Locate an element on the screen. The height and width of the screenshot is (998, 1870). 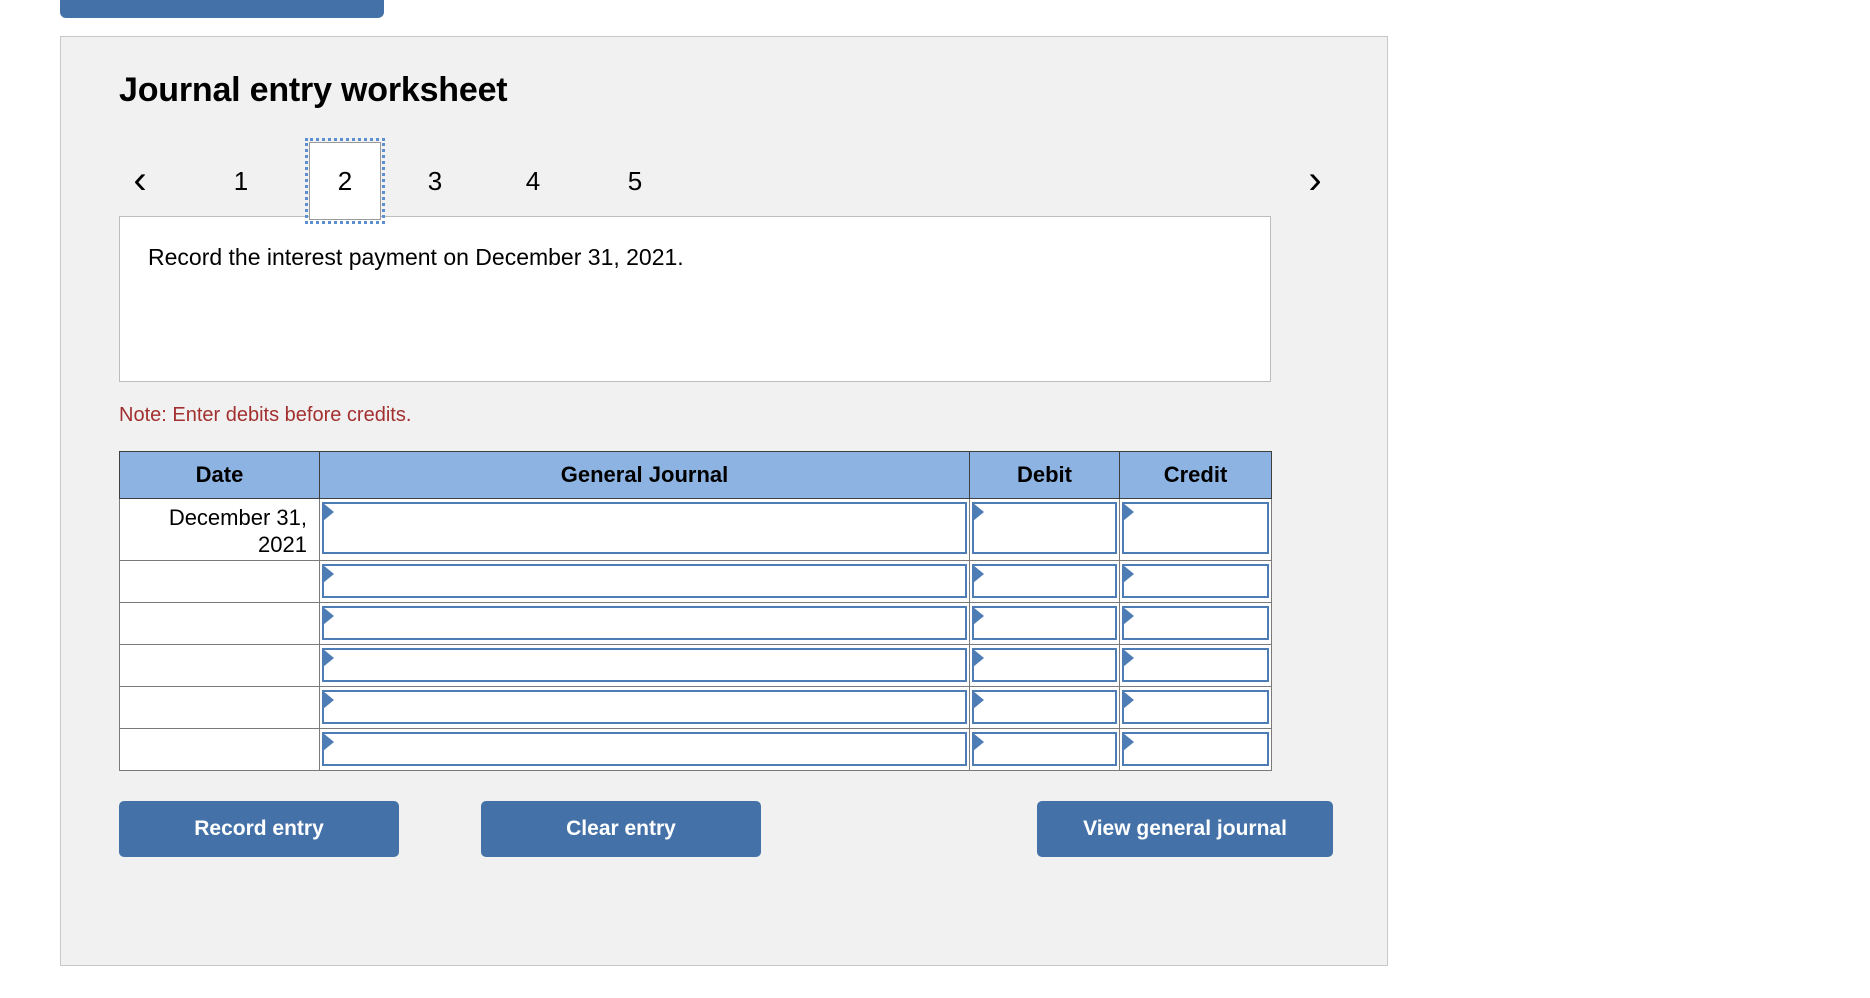
record-entry-button: Record entry is located at coordinates (259, 829).